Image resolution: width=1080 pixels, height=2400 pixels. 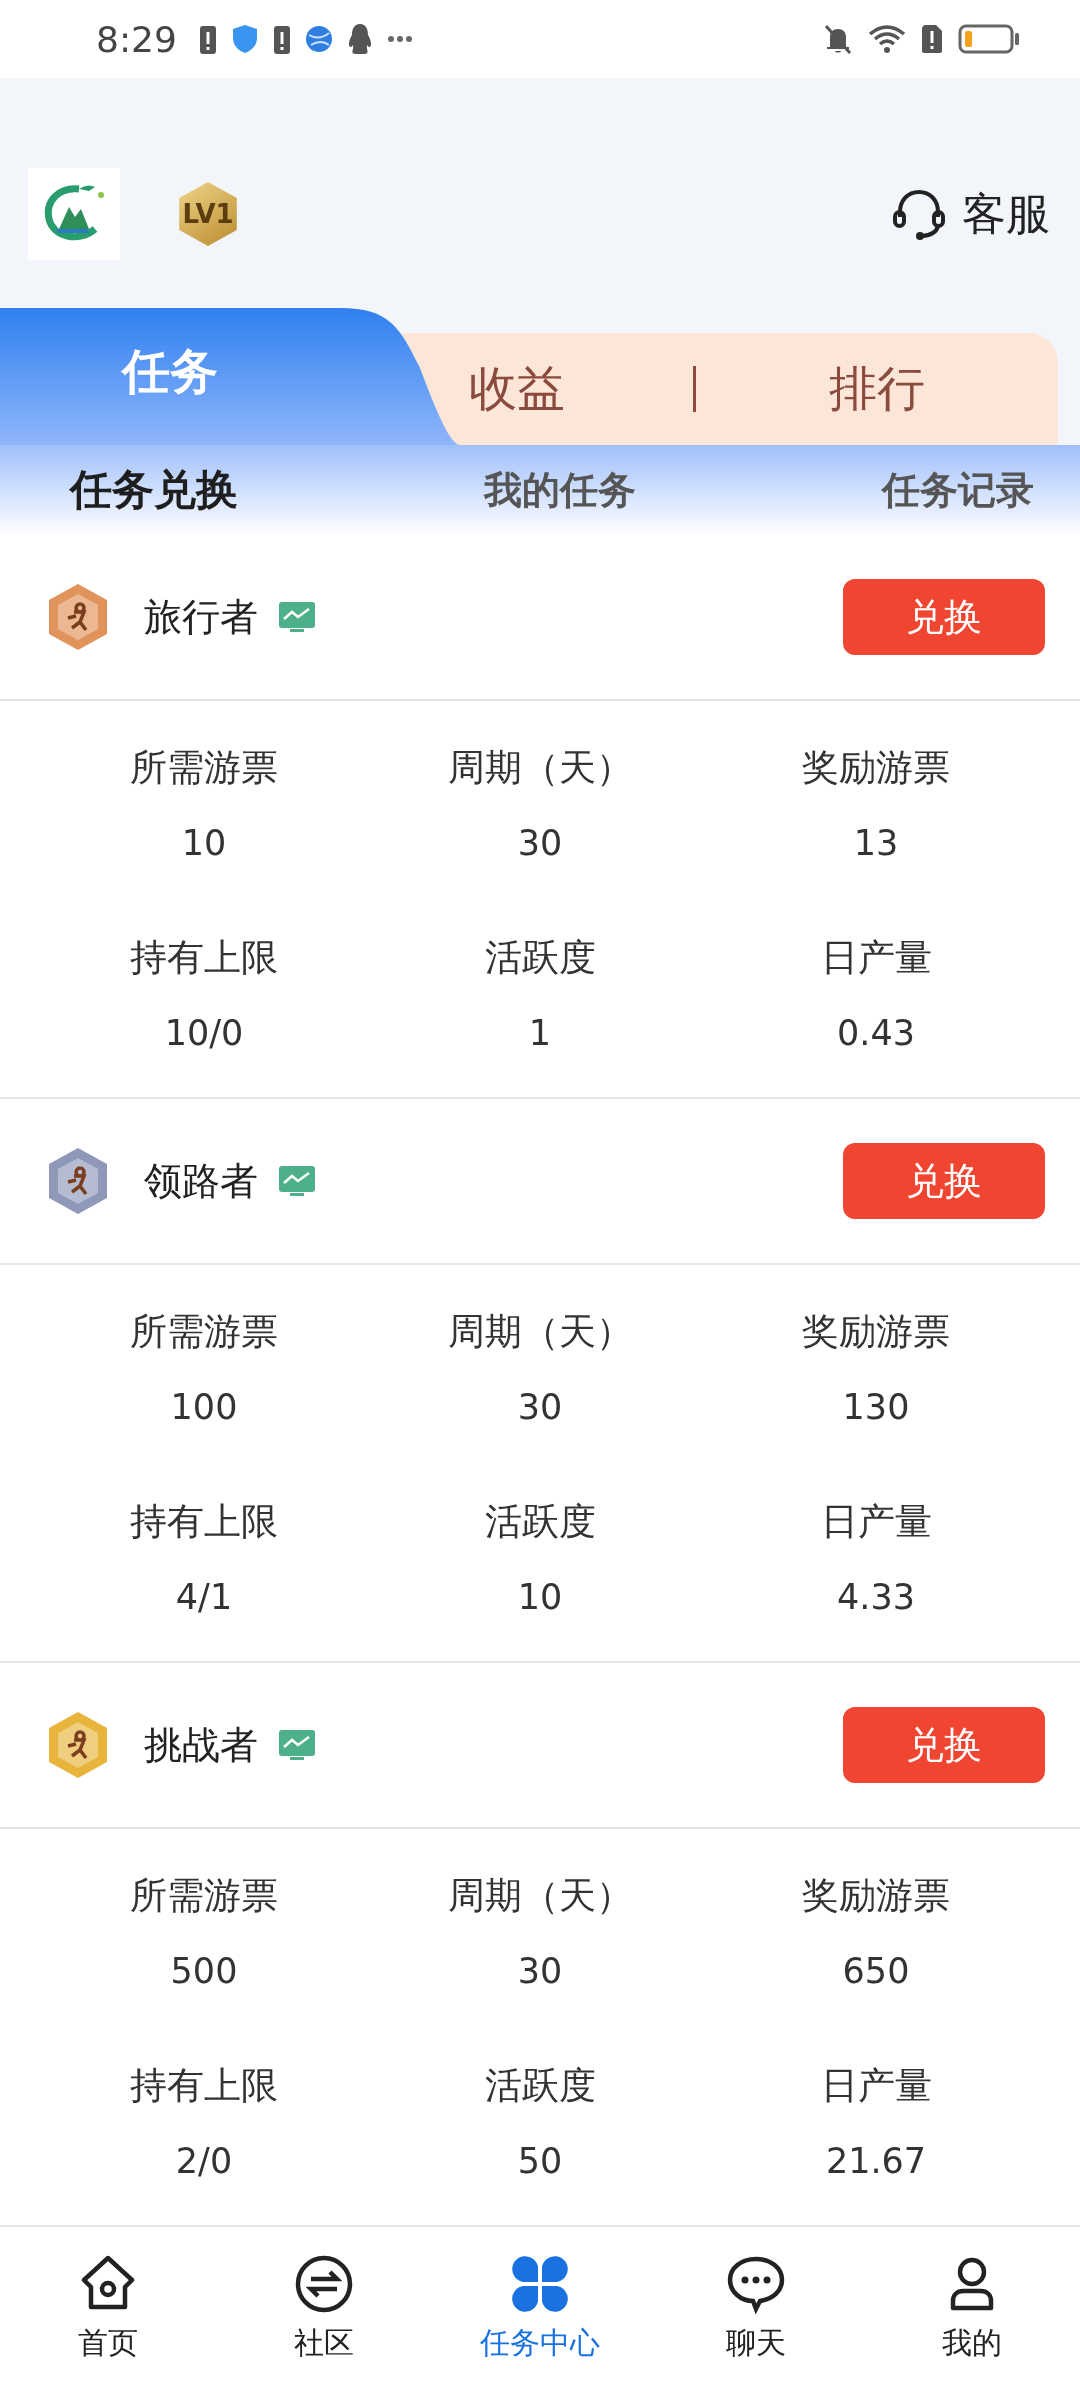 I want to click on nav-item: 聊天, so click(x=756, y=2308).